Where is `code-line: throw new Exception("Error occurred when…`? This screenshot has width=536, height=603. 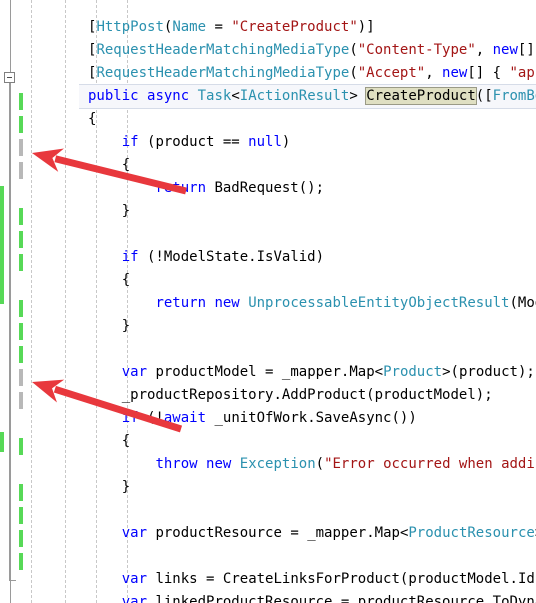
code-line: throw new Exception("Error occurred when… is located at coordinates (268, 464).